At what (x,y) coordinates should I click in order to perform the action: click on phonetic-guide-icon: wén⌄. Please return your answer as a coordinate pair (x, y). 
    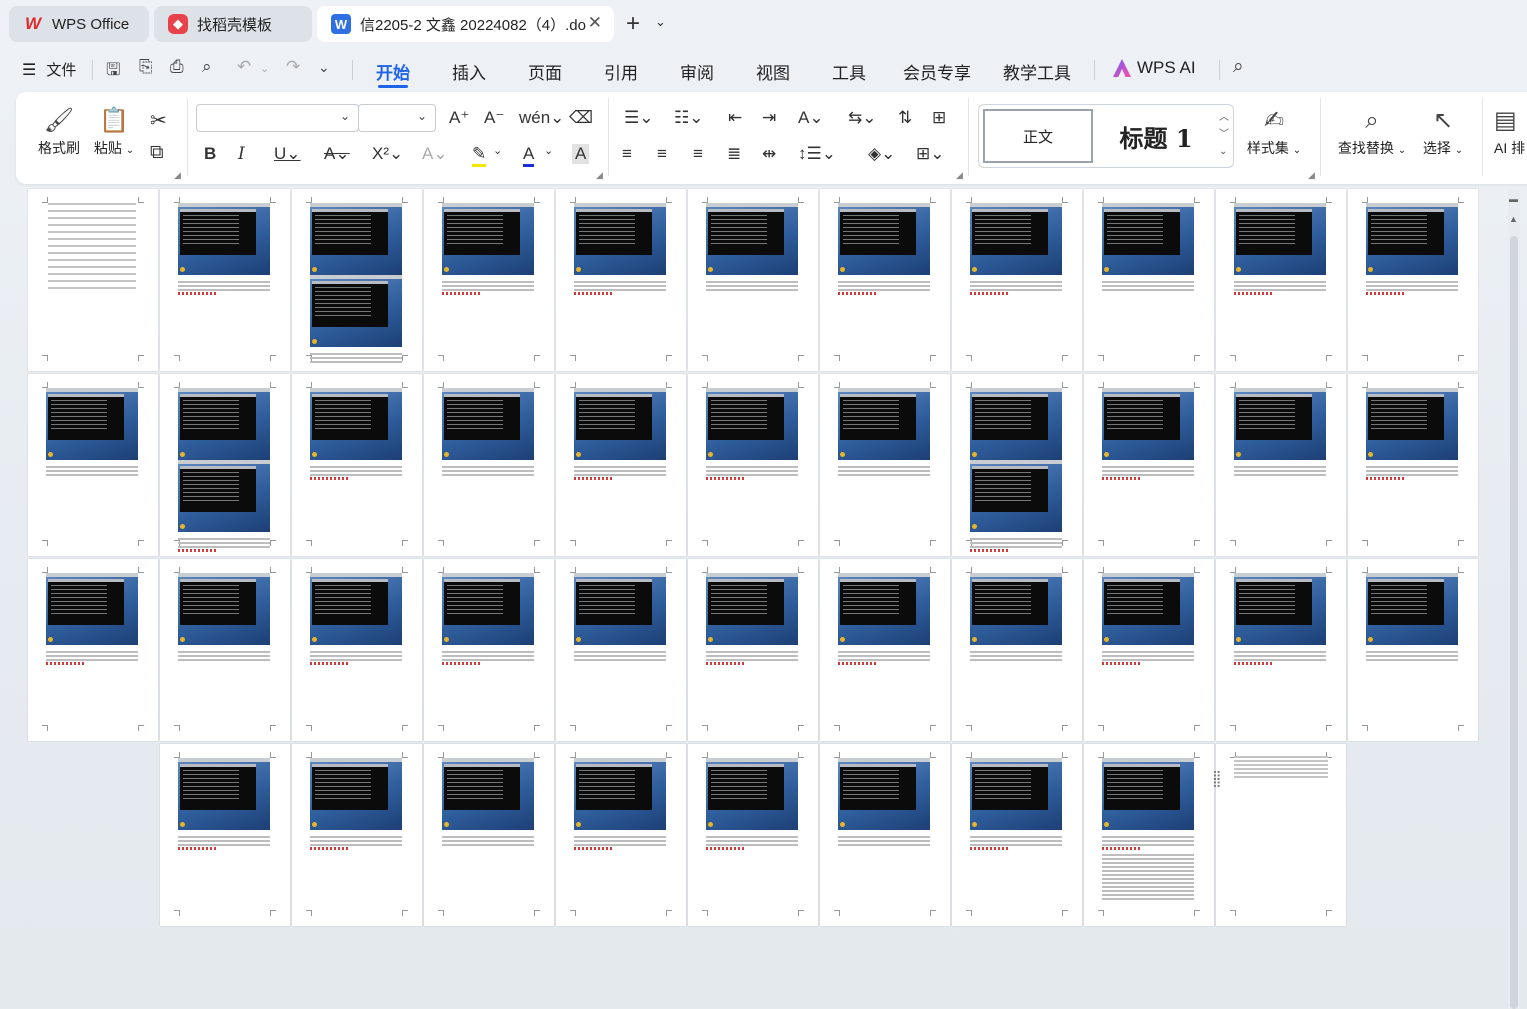
    Looking at the image, I should click on (541, 118).